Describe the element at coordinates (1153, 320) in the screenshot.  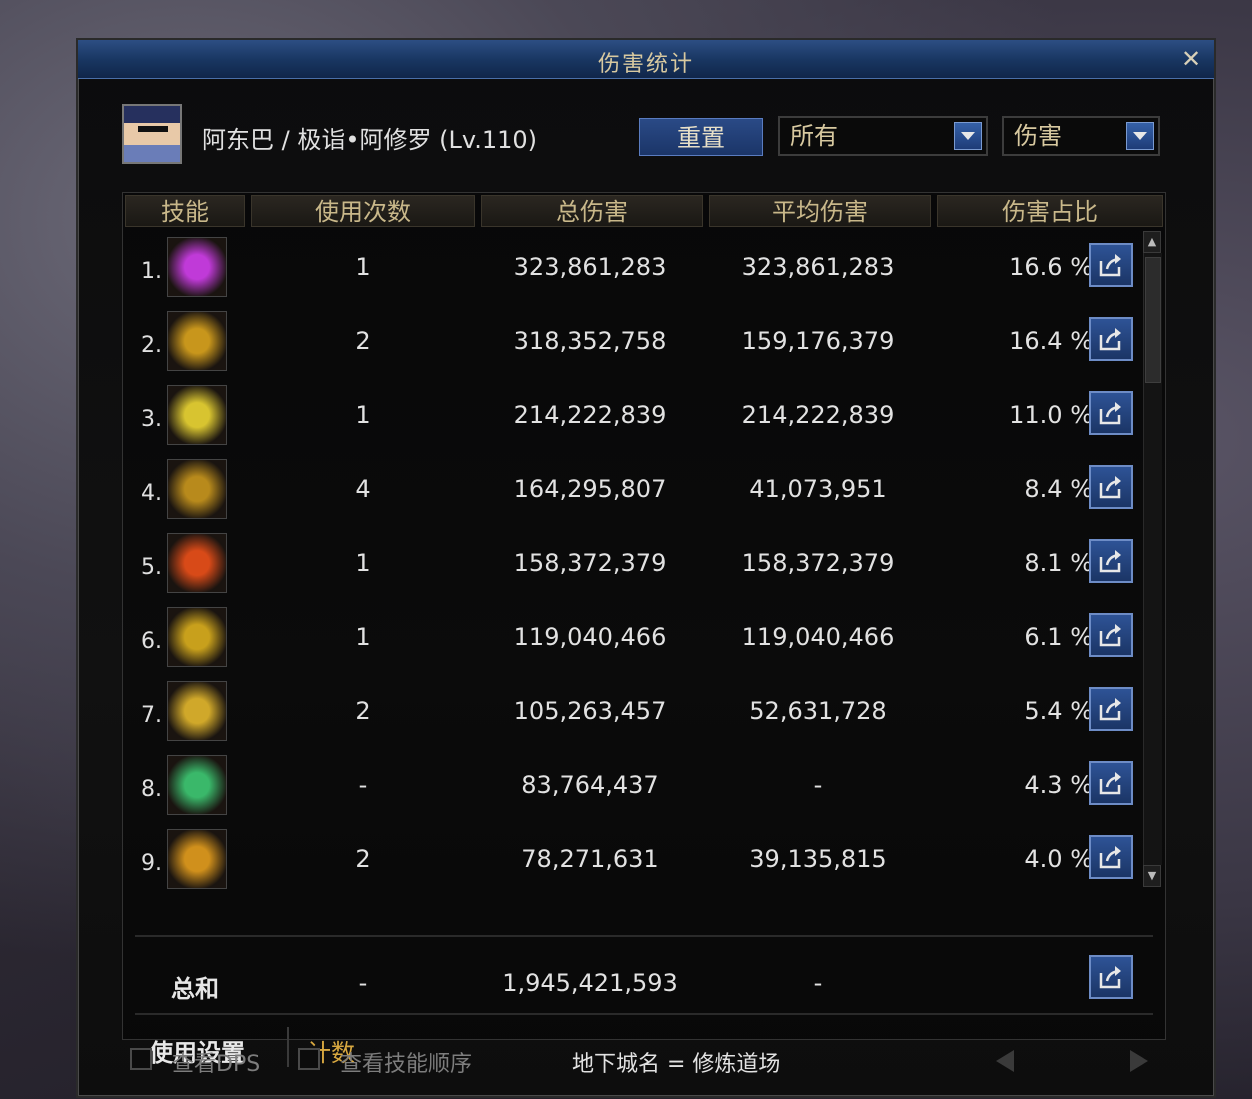
I see `scrollbar-thumb` at that location.